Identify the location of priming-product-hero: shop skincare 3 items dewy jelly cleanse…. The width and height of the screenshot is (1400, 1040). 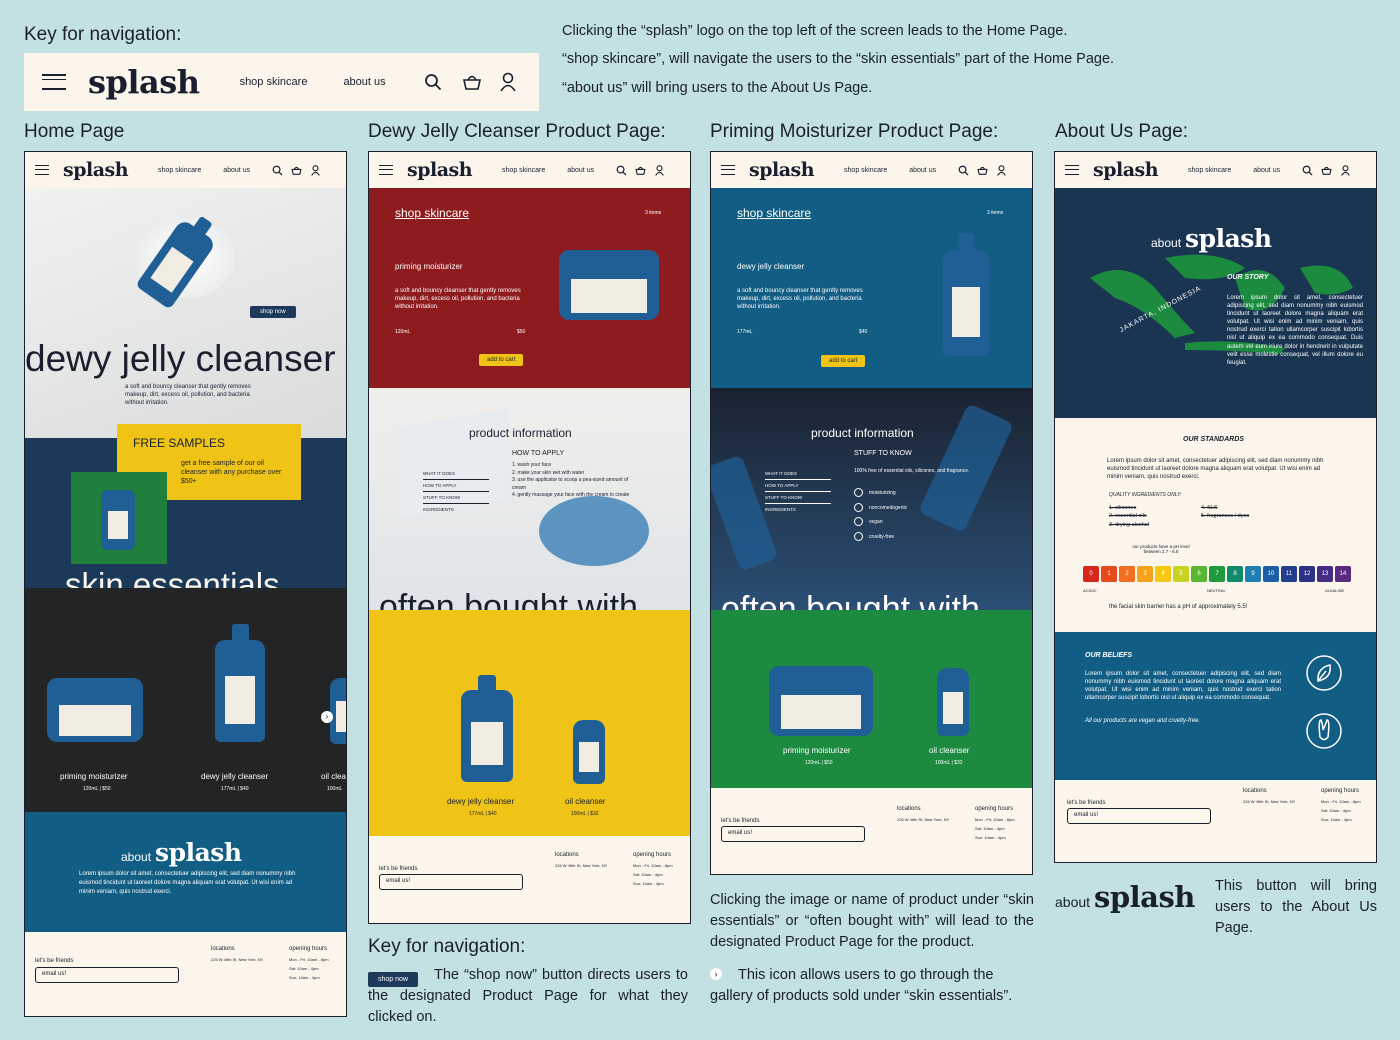
(871, 288).